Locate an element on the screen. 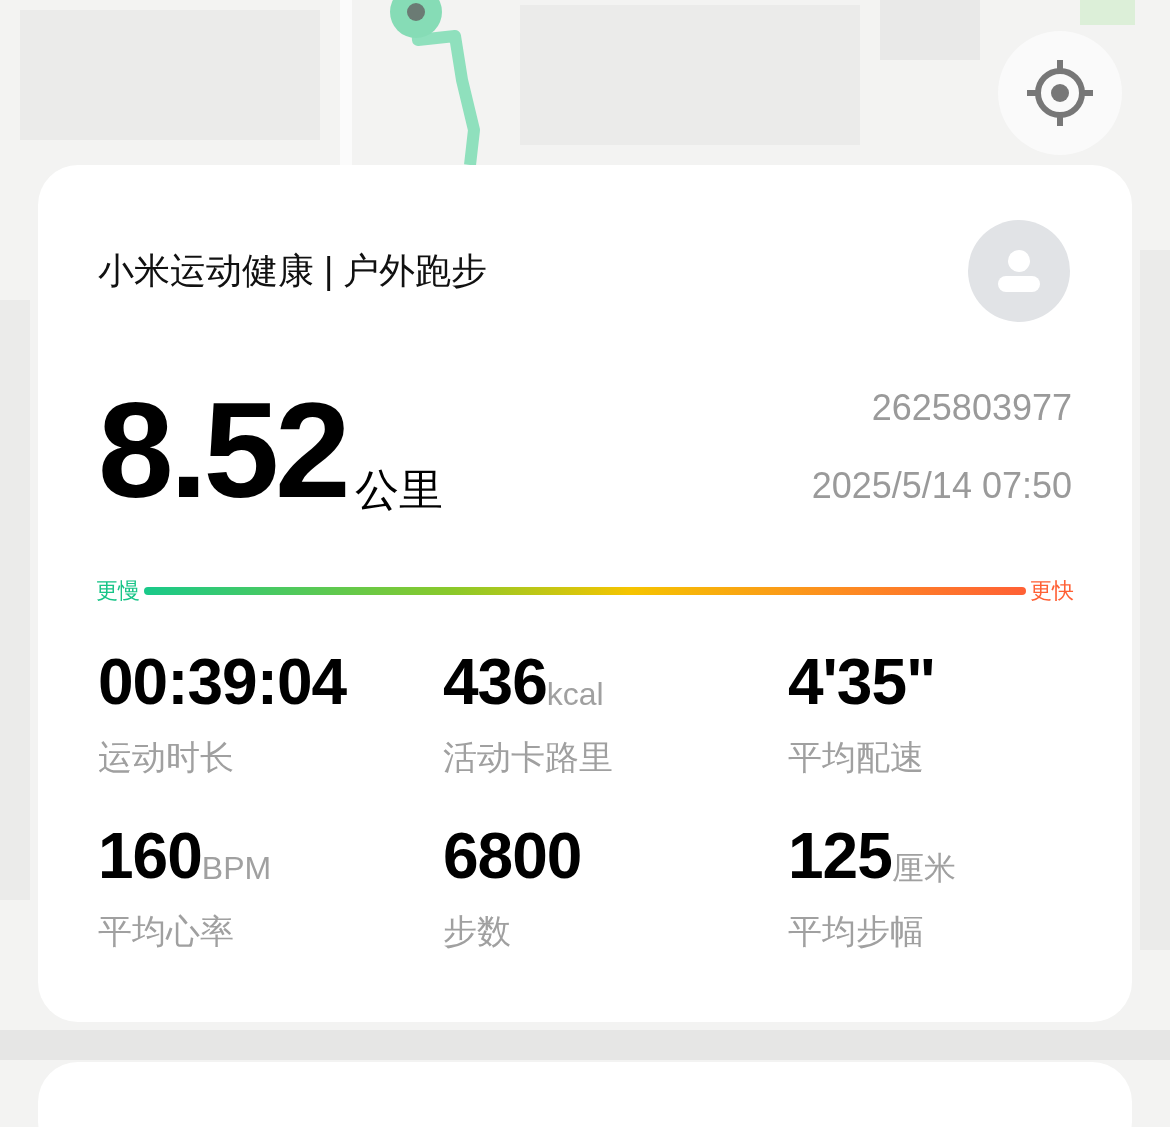 This screenshot has width=1170, height=1127. stat-label: 平均心率 is located at coordinates (166, 931).